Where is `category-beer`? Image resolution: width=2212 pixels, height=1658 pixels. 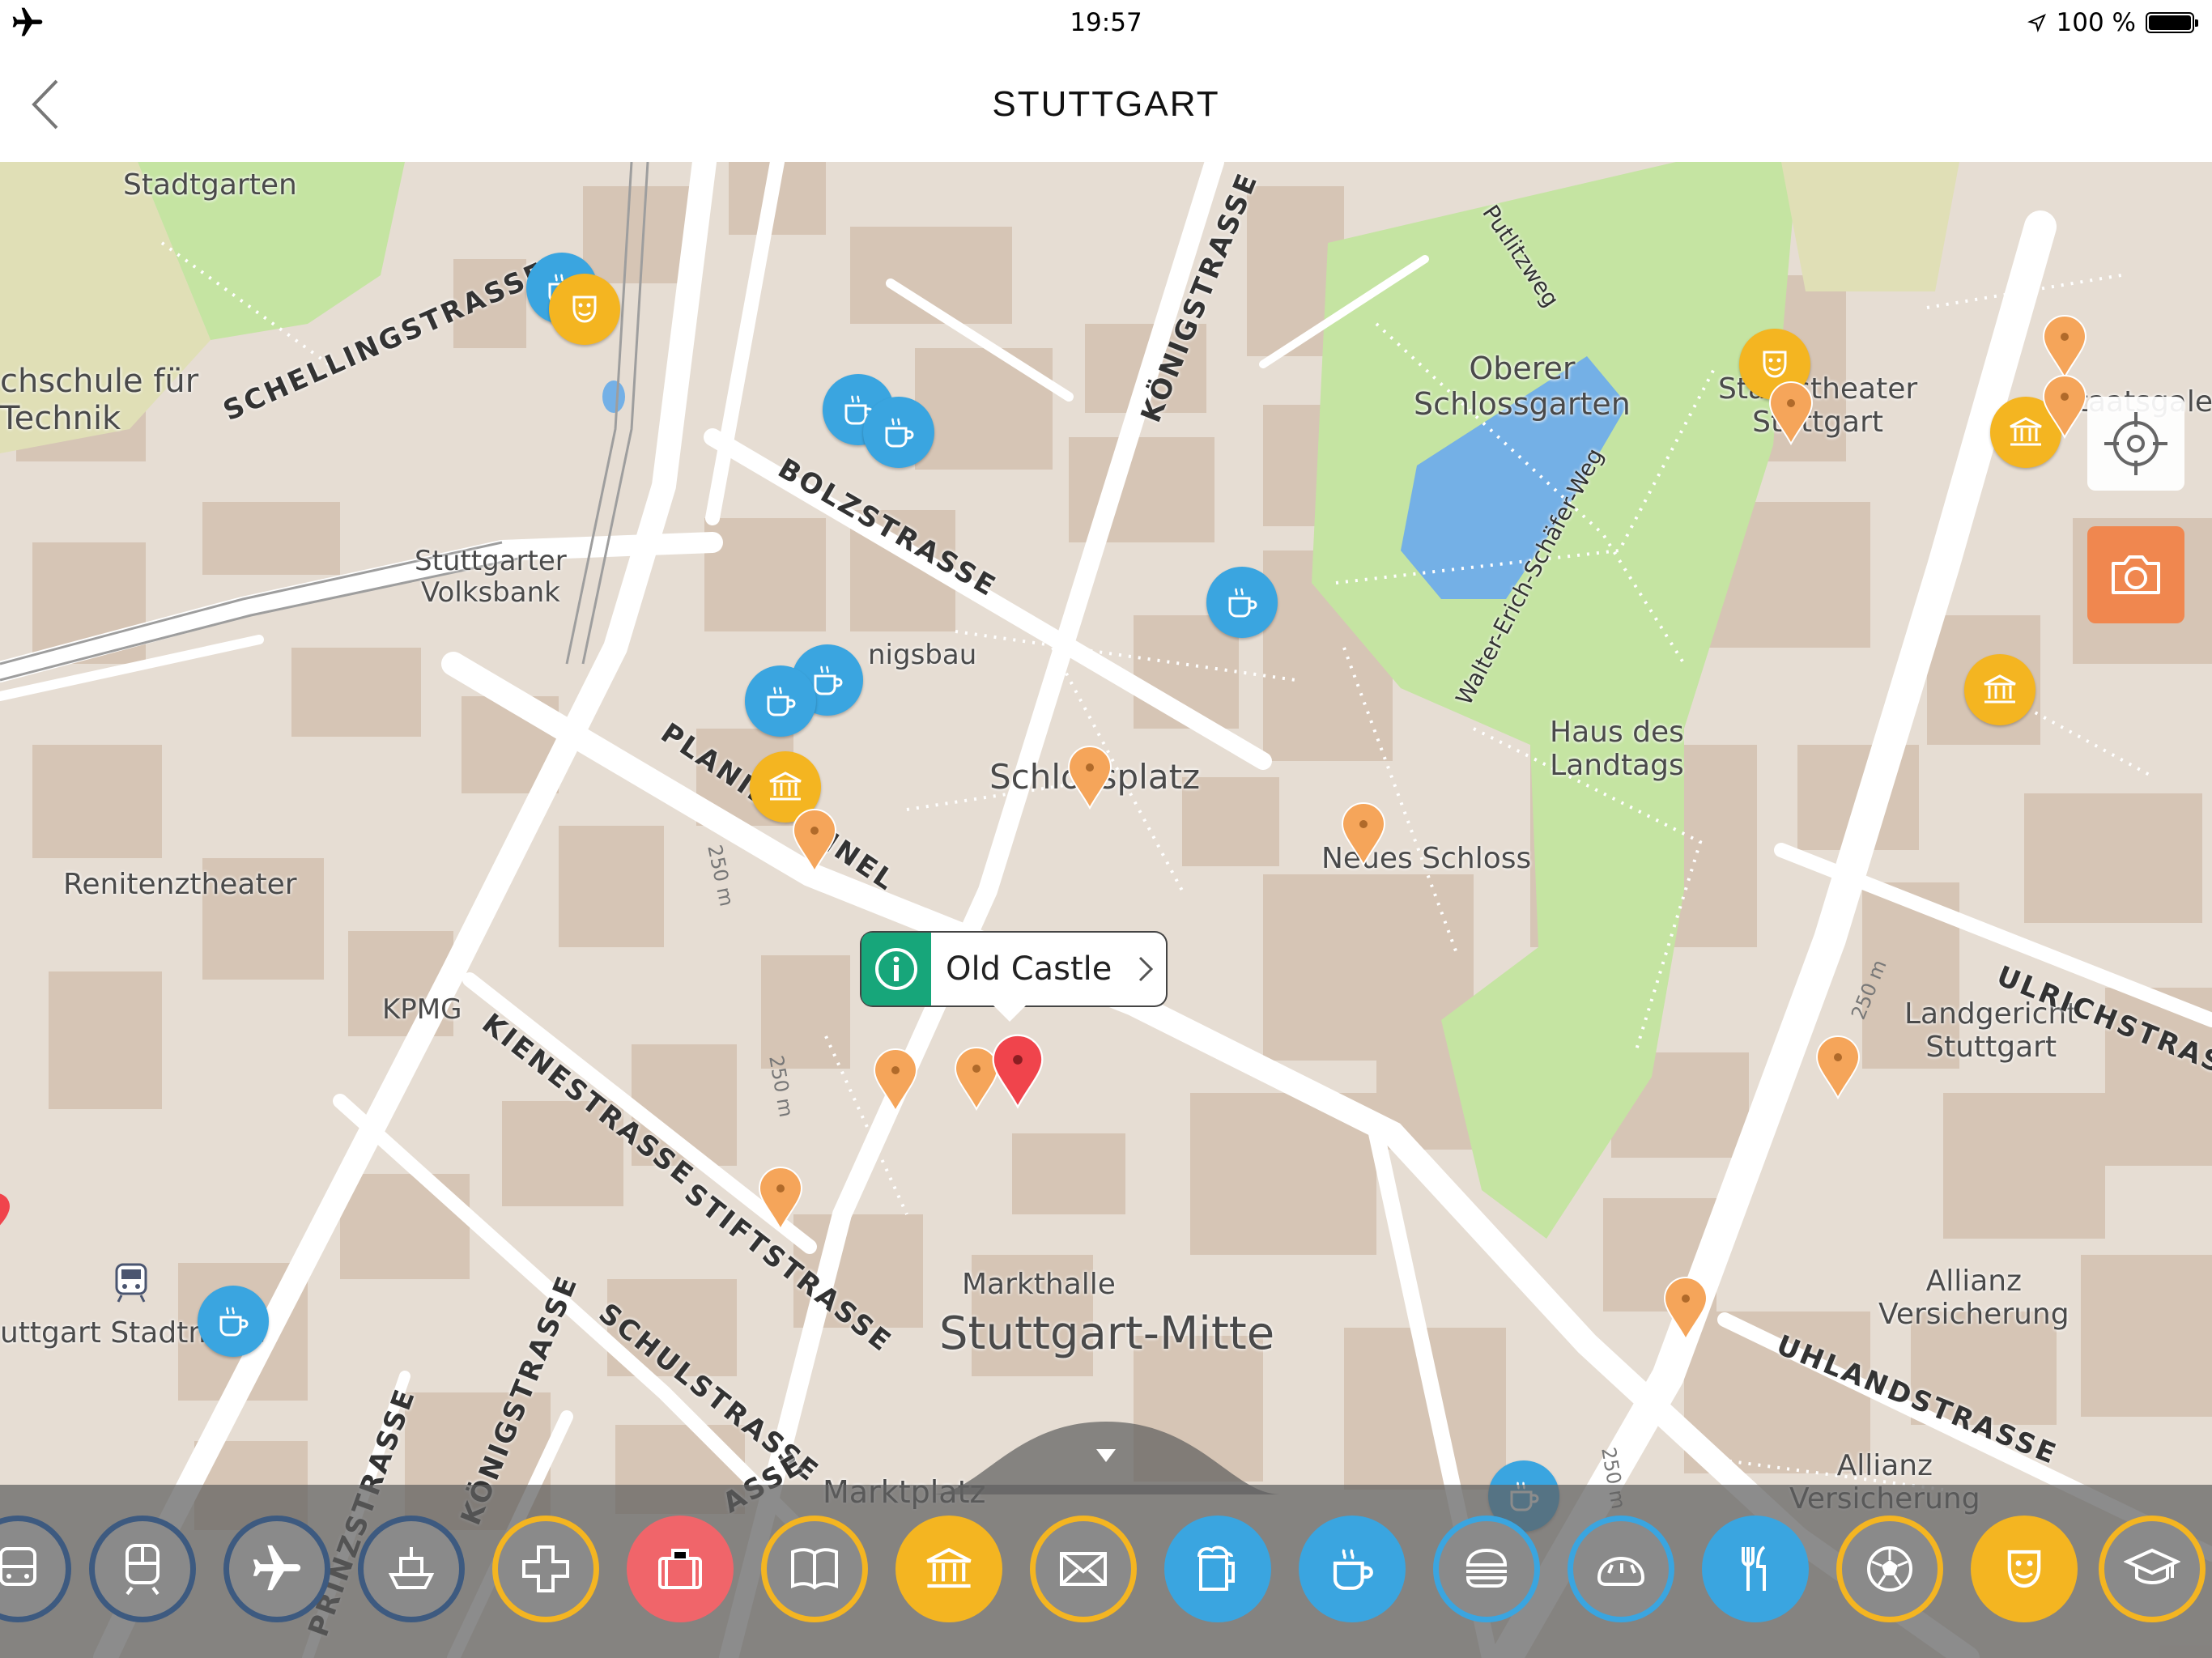 category-beer is located at coordinates (1218, 1569).